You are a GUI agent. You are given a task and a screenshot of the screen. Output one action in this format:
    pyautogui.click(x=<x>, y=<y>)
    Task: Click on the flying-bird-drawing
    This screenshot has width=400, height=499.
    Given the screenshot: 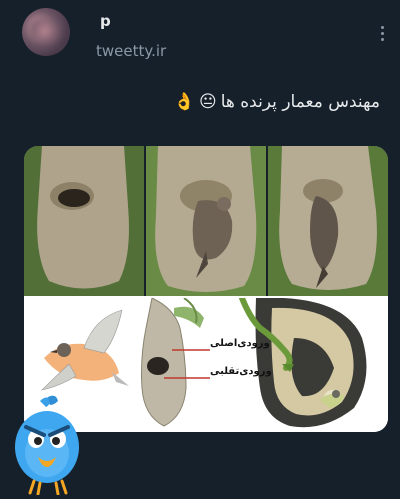 What is the action you would take?
    pyautogui.click(x=85, y=350)
    